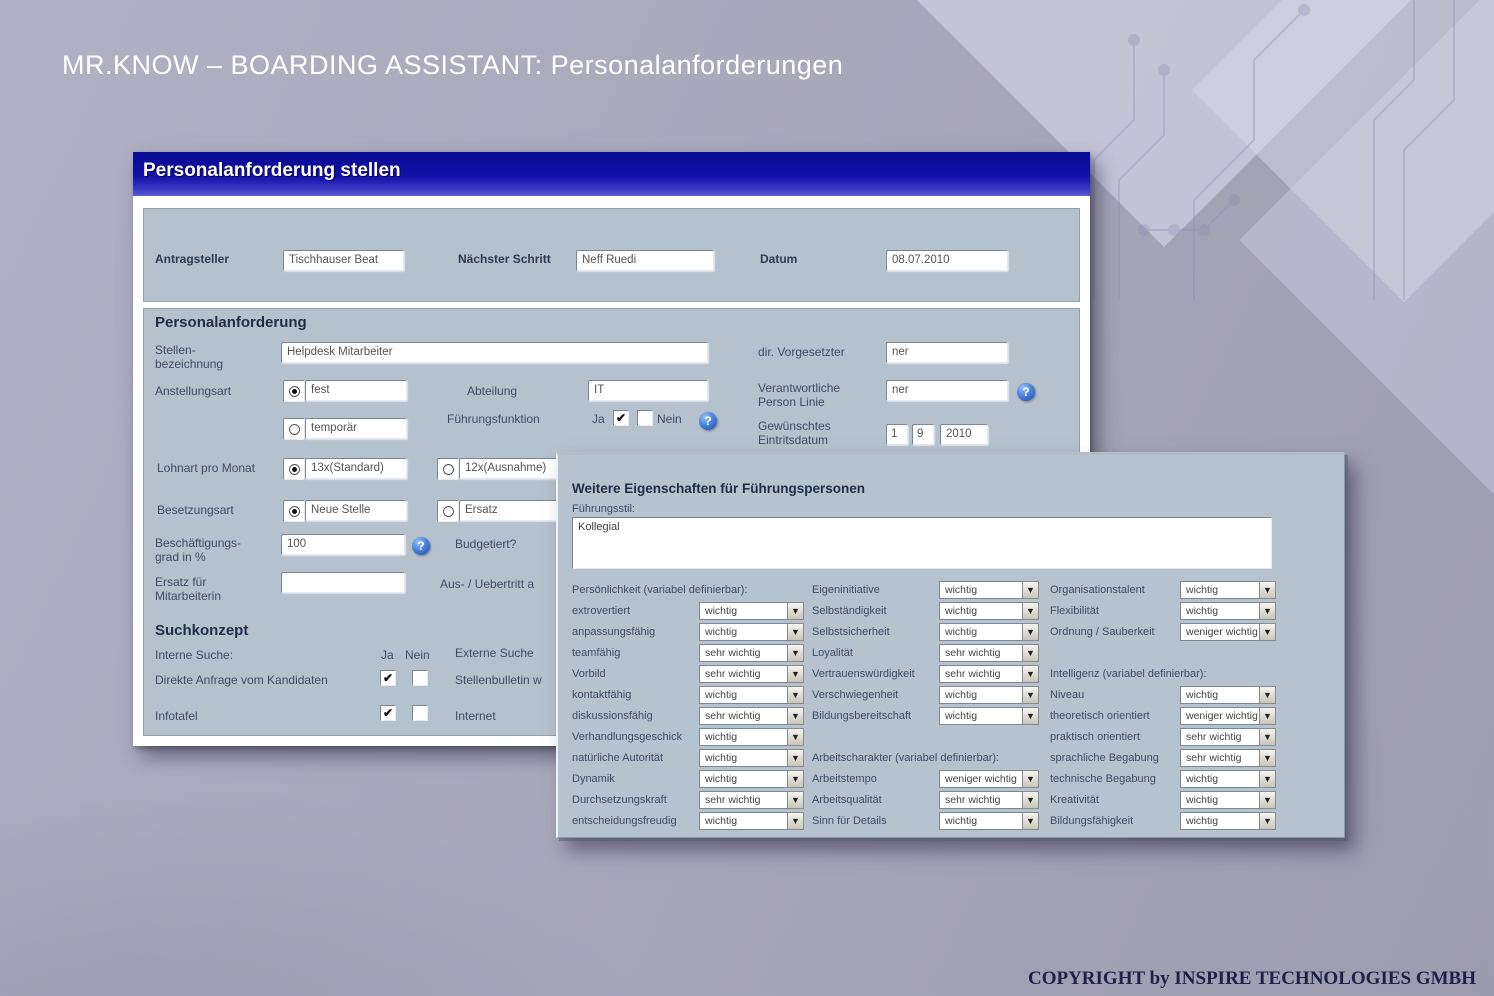 This screenshot has width=1494, height=996. What do you see at coordinates (388, 678) in the screenshot?
I see `direkte-anfrage-ja-checkbox: ✔` at bounding box center [388, 678].